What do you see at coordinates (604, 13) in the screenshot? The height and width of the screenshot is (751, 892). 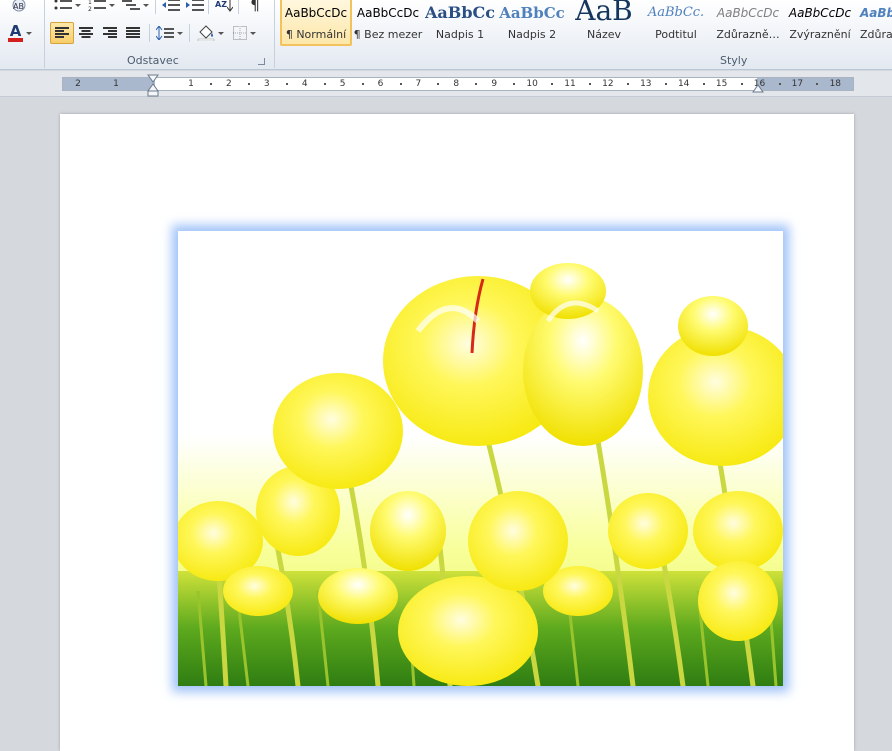 I see `style-sample: AaB` at bounding box center [604, 13].